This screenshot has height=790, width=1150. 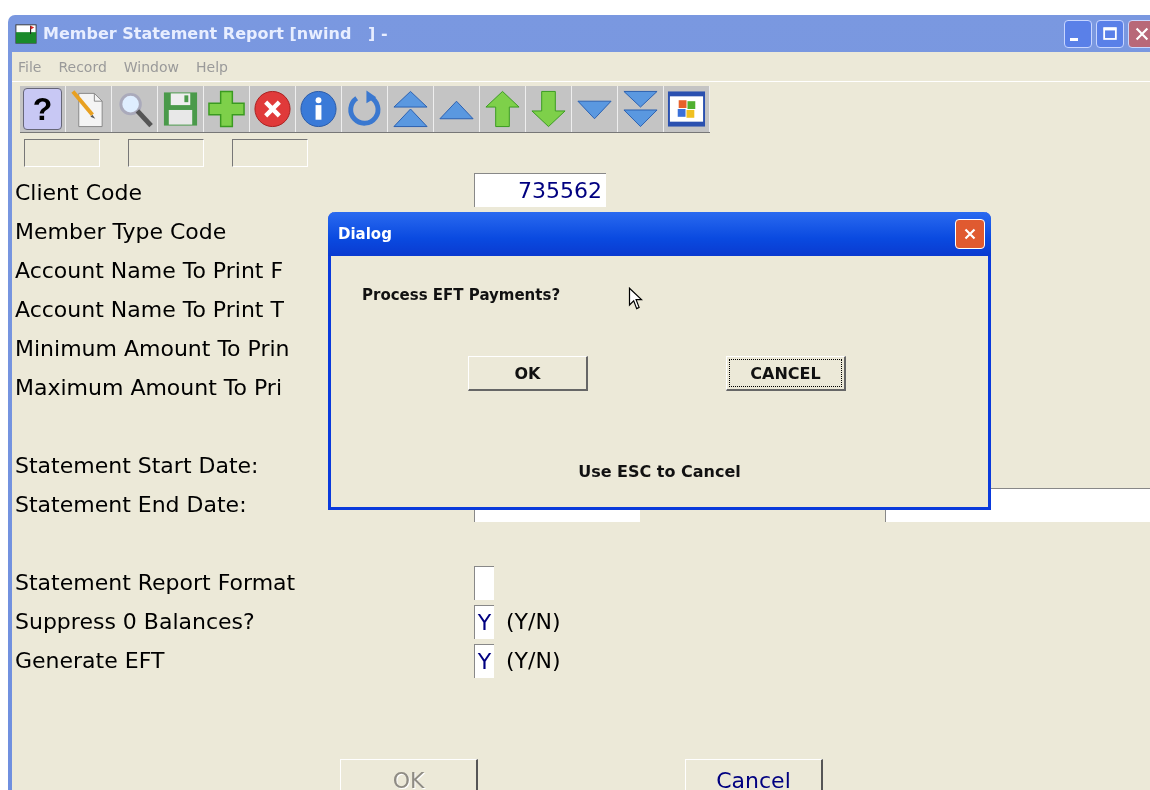 What do you see at coordinates (1139, 33) in the screenshot?
I see `close-button` at bounding box center [1139, 33].